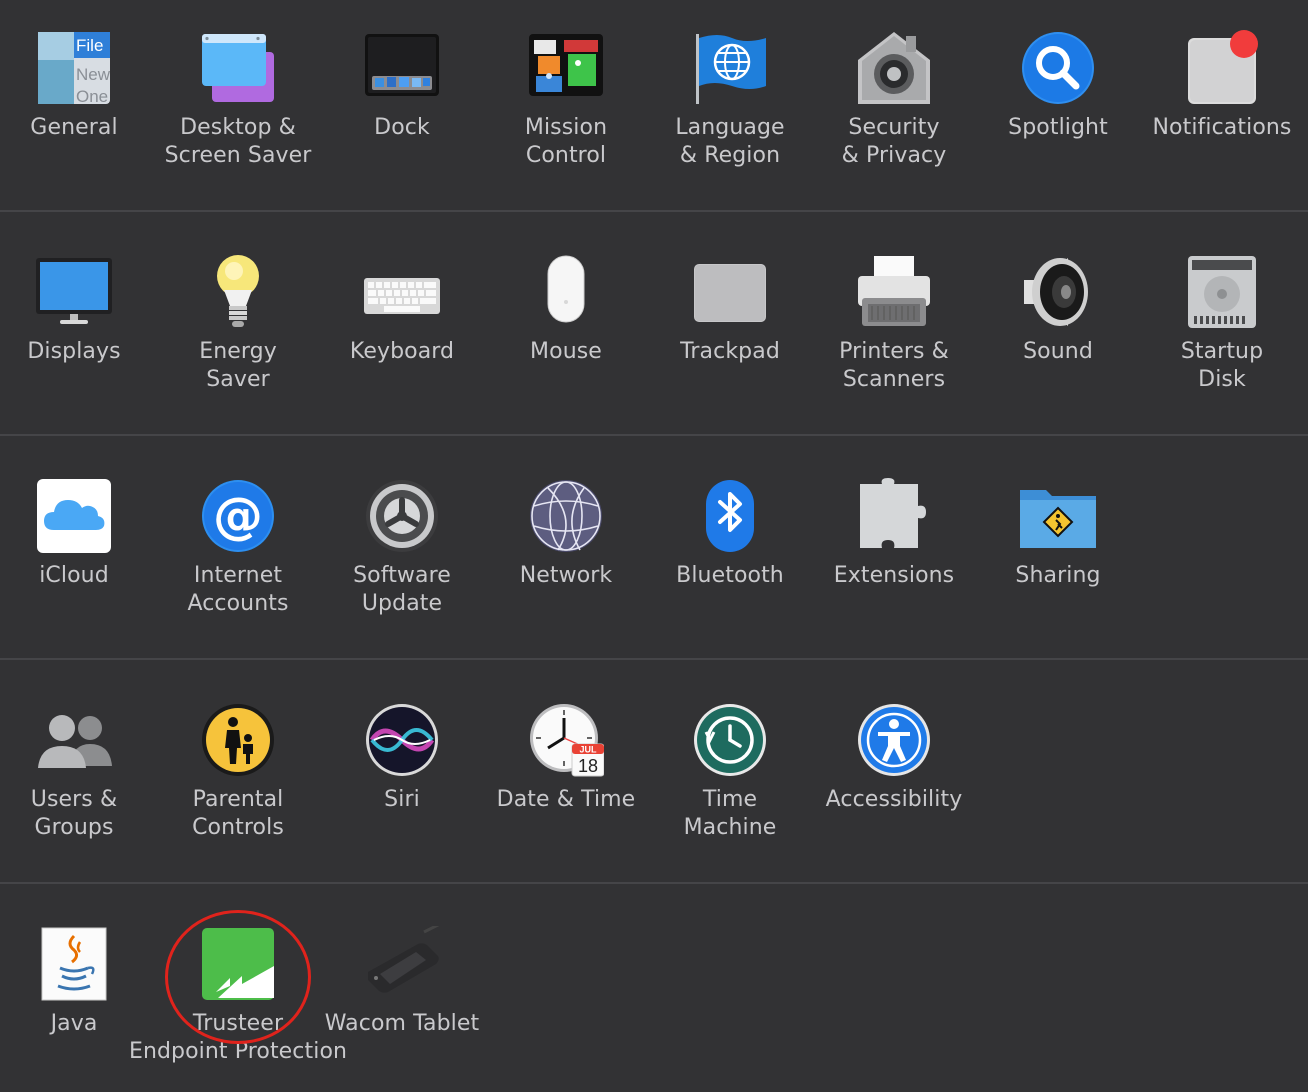 Image resolution: width=1308 pixels, height=1092 pixels. What do you see at coordinates (566, 292) in the screenshot?
I see `mouse-icon` at bounding box center [566, 292].